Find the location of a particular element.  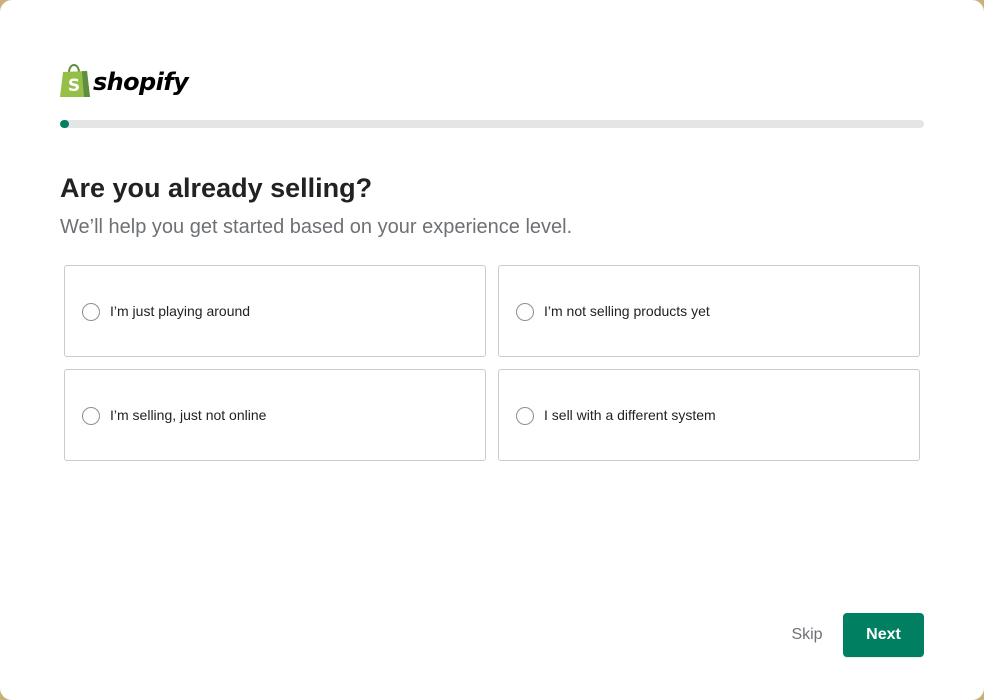

shopping-bag-icon: S is located at coordinates (75, 80).